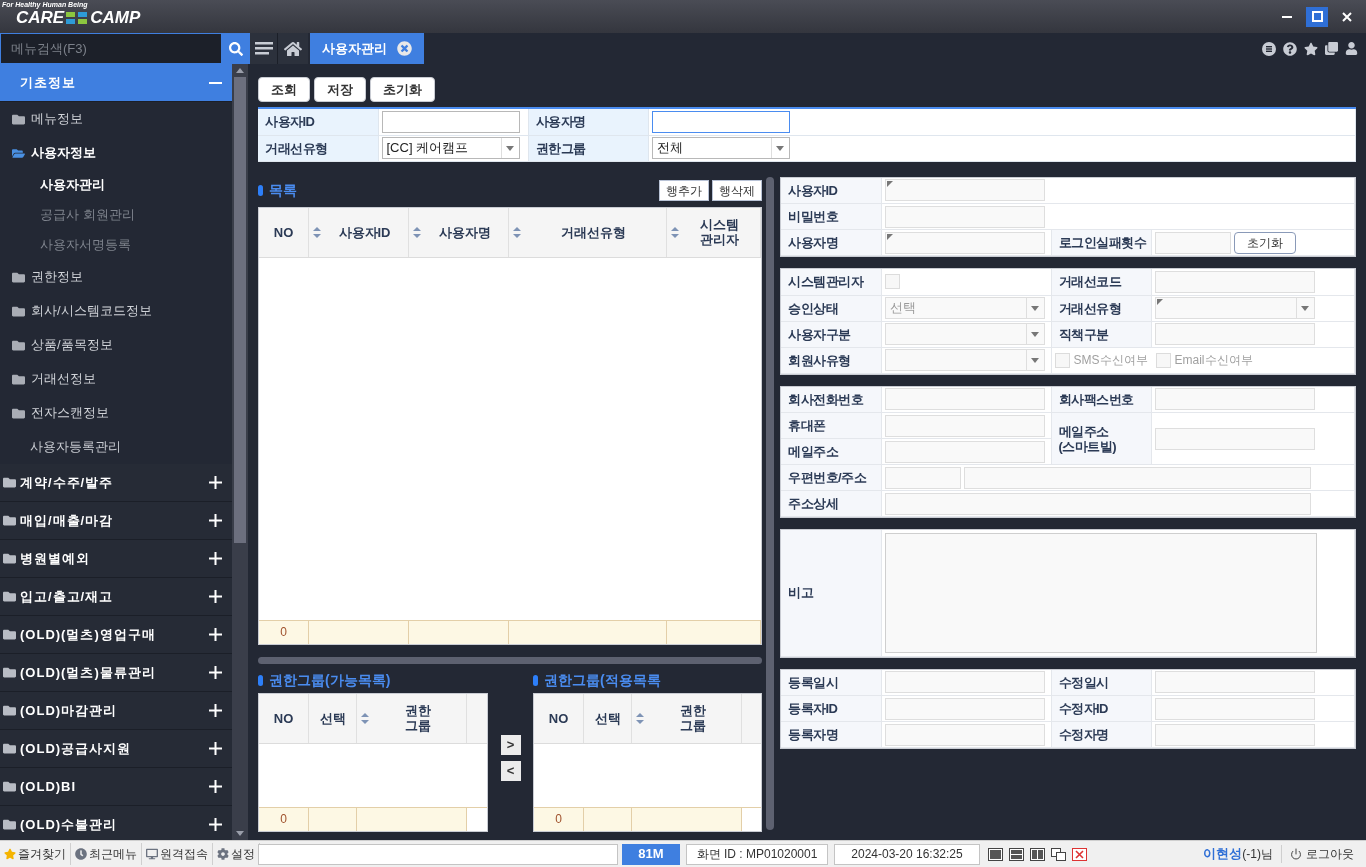 Image resolution: width=1366 pixels, height=867 pixels. What do you see at coordinates (1290, 48) in the screenshot?
I see `help-icon` at bounding box center [1290, 48].